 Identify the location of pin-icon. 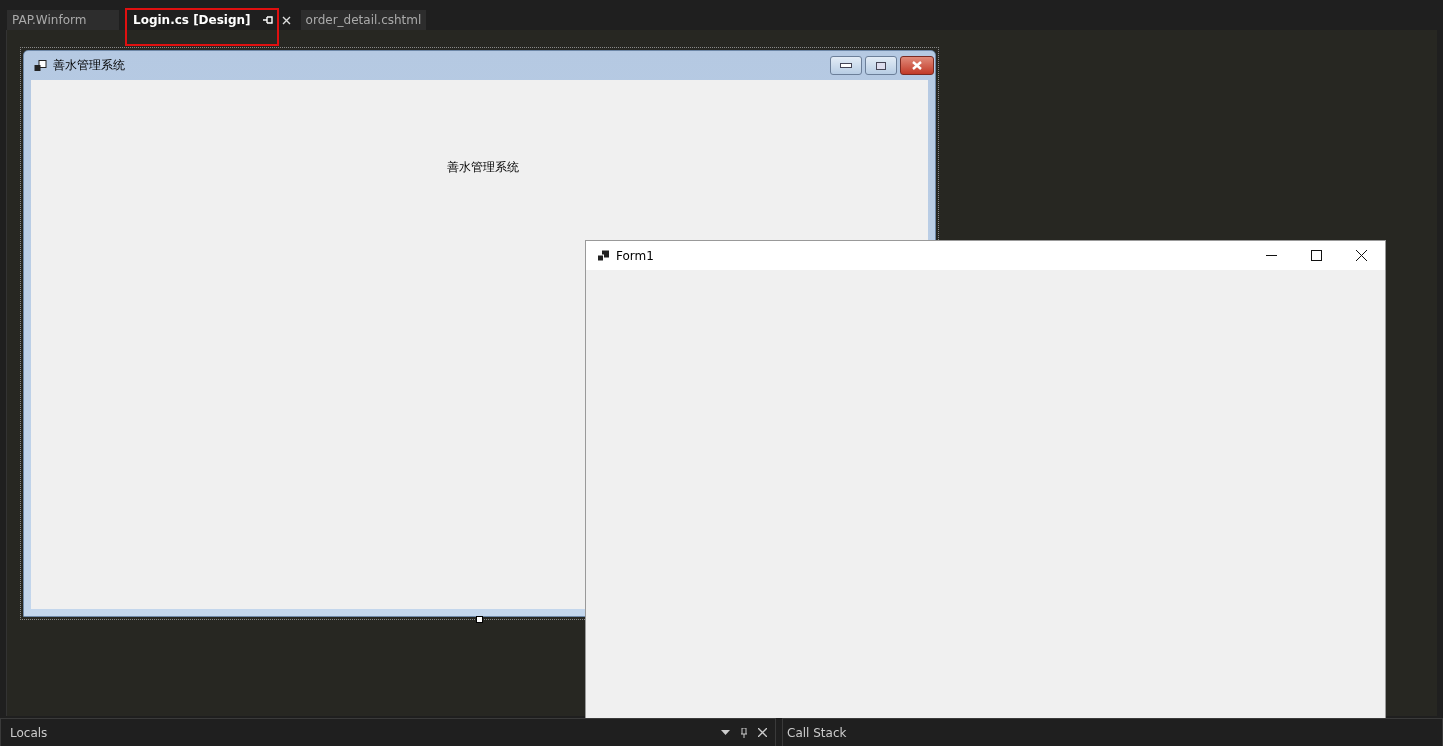
(744, 732).